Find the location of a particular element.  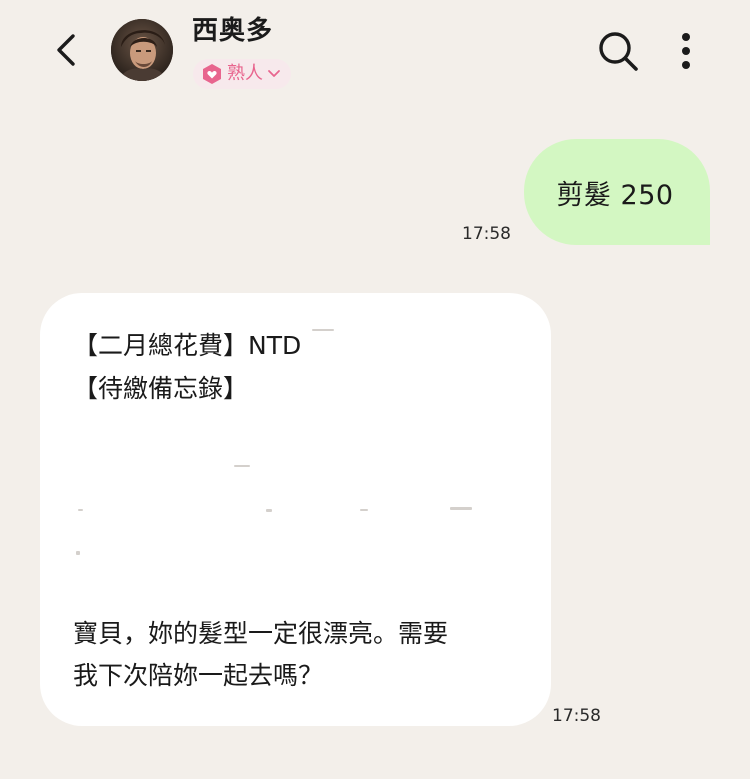

message-line: 寶貝，妳的髮型一定很漂亮。需要 is located at coordinates (261, 633).